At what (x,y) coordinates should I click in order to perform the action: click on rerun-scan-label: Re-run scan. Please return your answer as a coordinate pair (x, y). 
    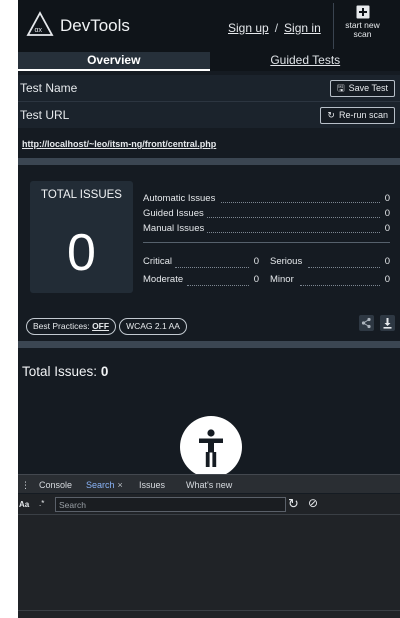
    Looking at the image, I should click on (363, 115).